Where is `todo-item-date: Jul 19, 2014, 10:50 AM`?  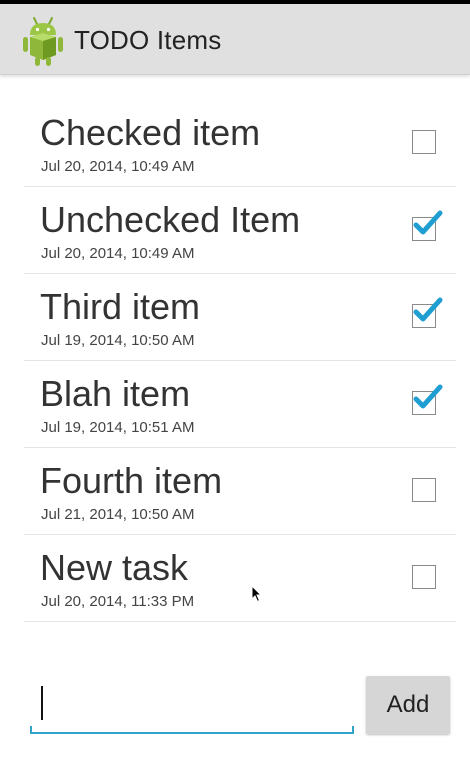
todo-item-date: Jul 19, 2014, 10:50 AM is located at coordinates (118, 340).